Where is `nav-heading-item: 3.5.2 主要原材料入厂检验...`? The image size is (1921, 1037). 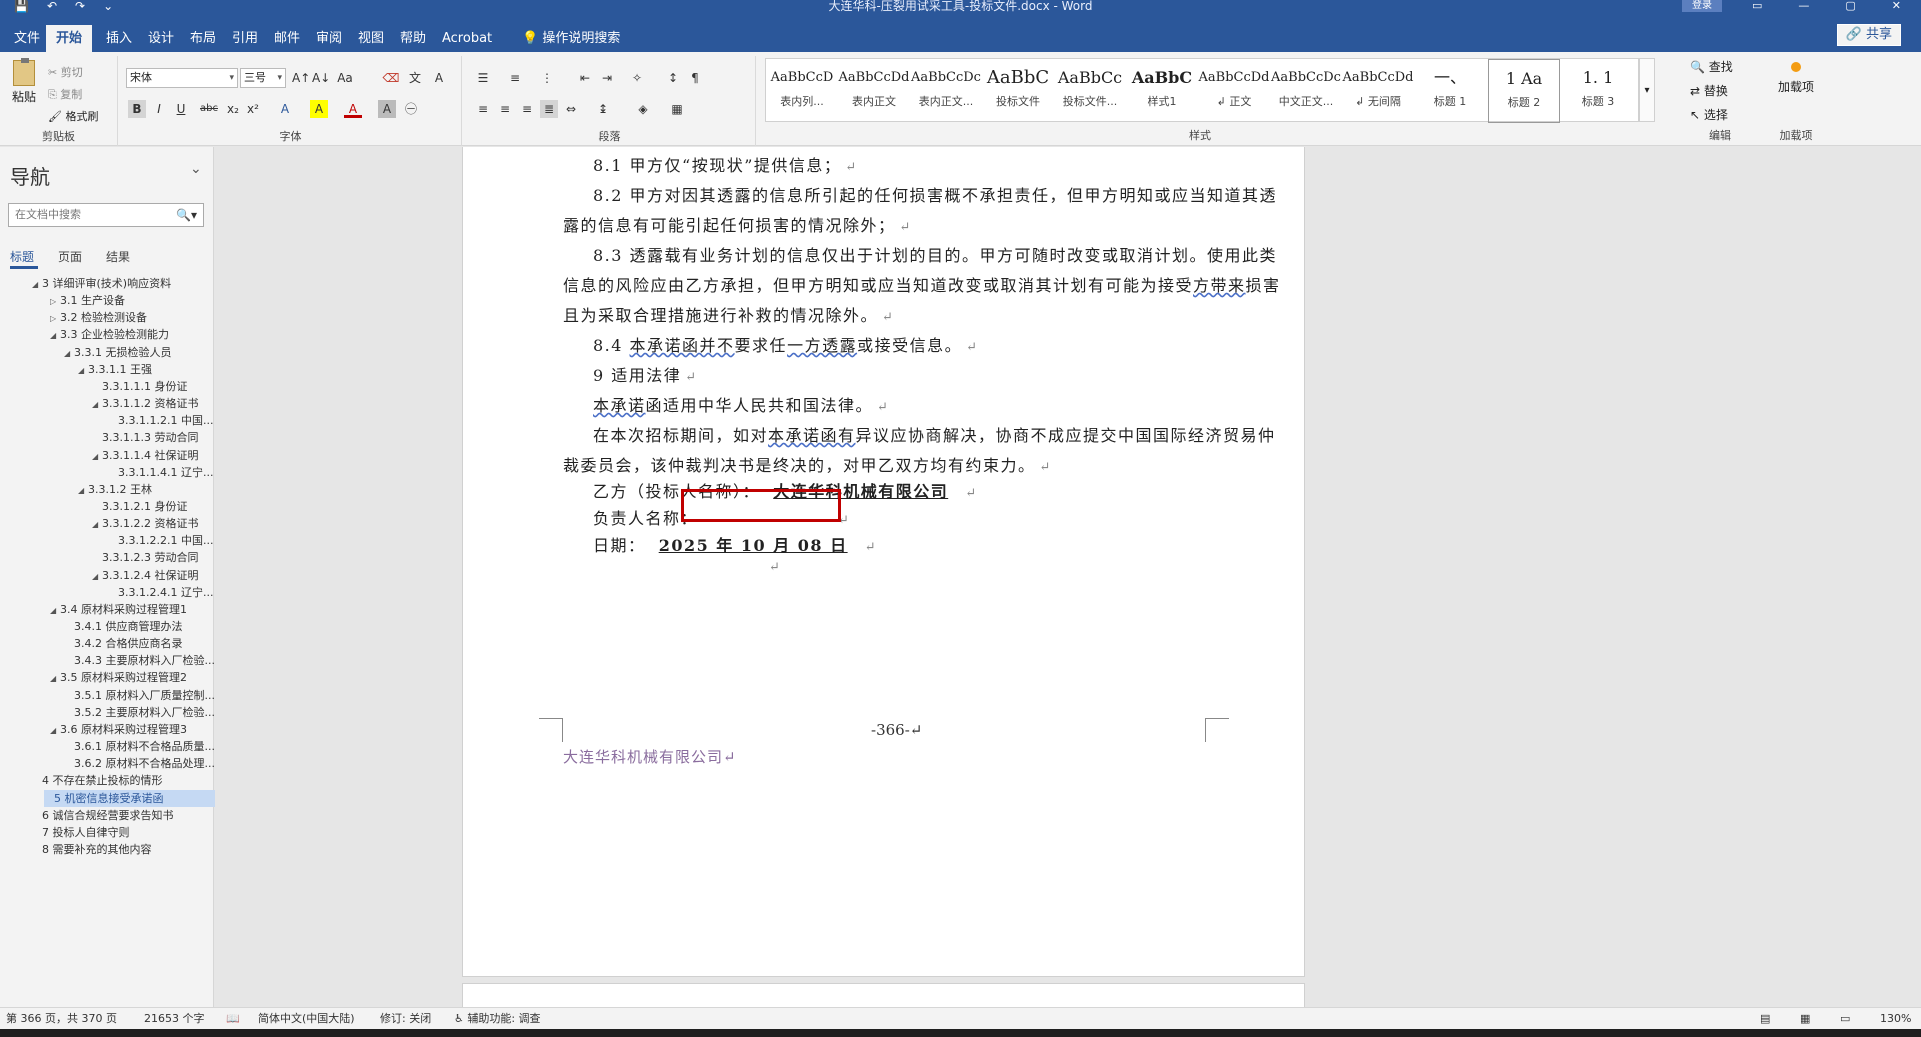 nav-heading-item: 3.5.2 主要原材料入厂检验... is located at coordinates (139, 712).